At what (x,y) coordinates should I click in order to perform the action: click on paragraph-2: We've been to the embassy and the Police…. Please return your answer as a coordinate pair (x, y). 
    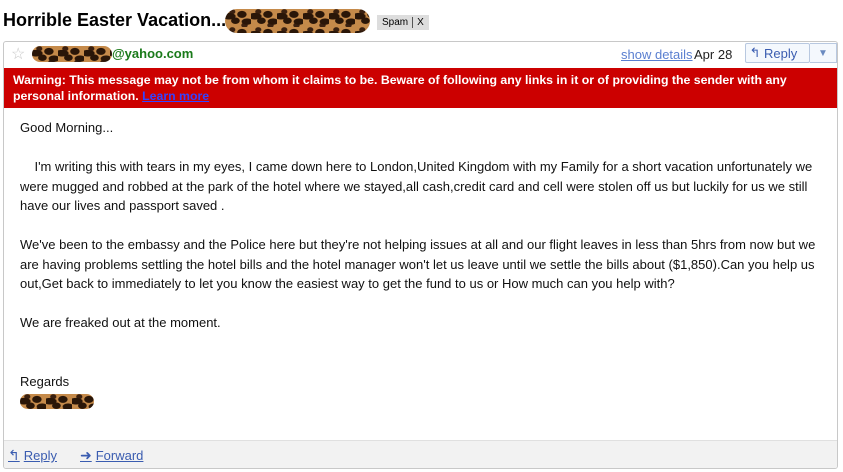
    Looking at the image, I should click on (418, 264).